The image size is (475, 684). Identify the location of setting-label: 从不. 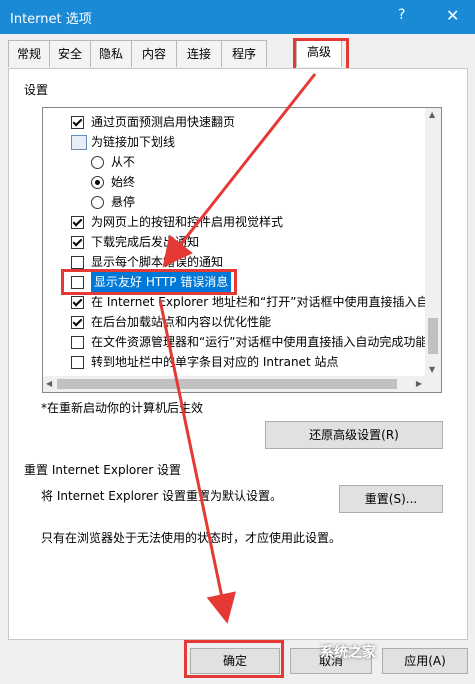
(123, 162).